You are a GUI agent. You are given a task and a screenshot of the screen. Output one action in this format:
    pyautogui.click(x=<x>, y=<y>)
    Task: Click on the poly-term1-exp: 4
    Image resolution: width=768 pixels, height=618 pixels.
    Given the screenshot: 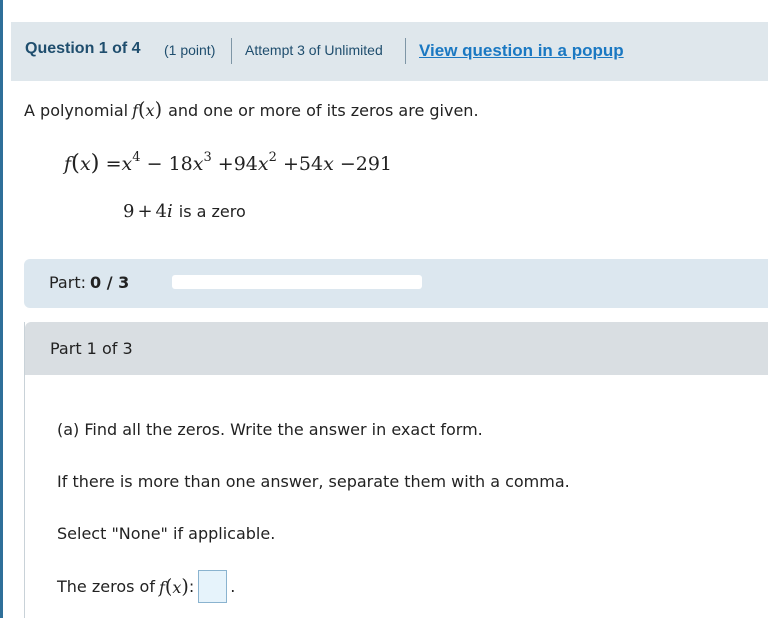 What is the action you would take?
    pyautogui.click(x=136, y=157)
    